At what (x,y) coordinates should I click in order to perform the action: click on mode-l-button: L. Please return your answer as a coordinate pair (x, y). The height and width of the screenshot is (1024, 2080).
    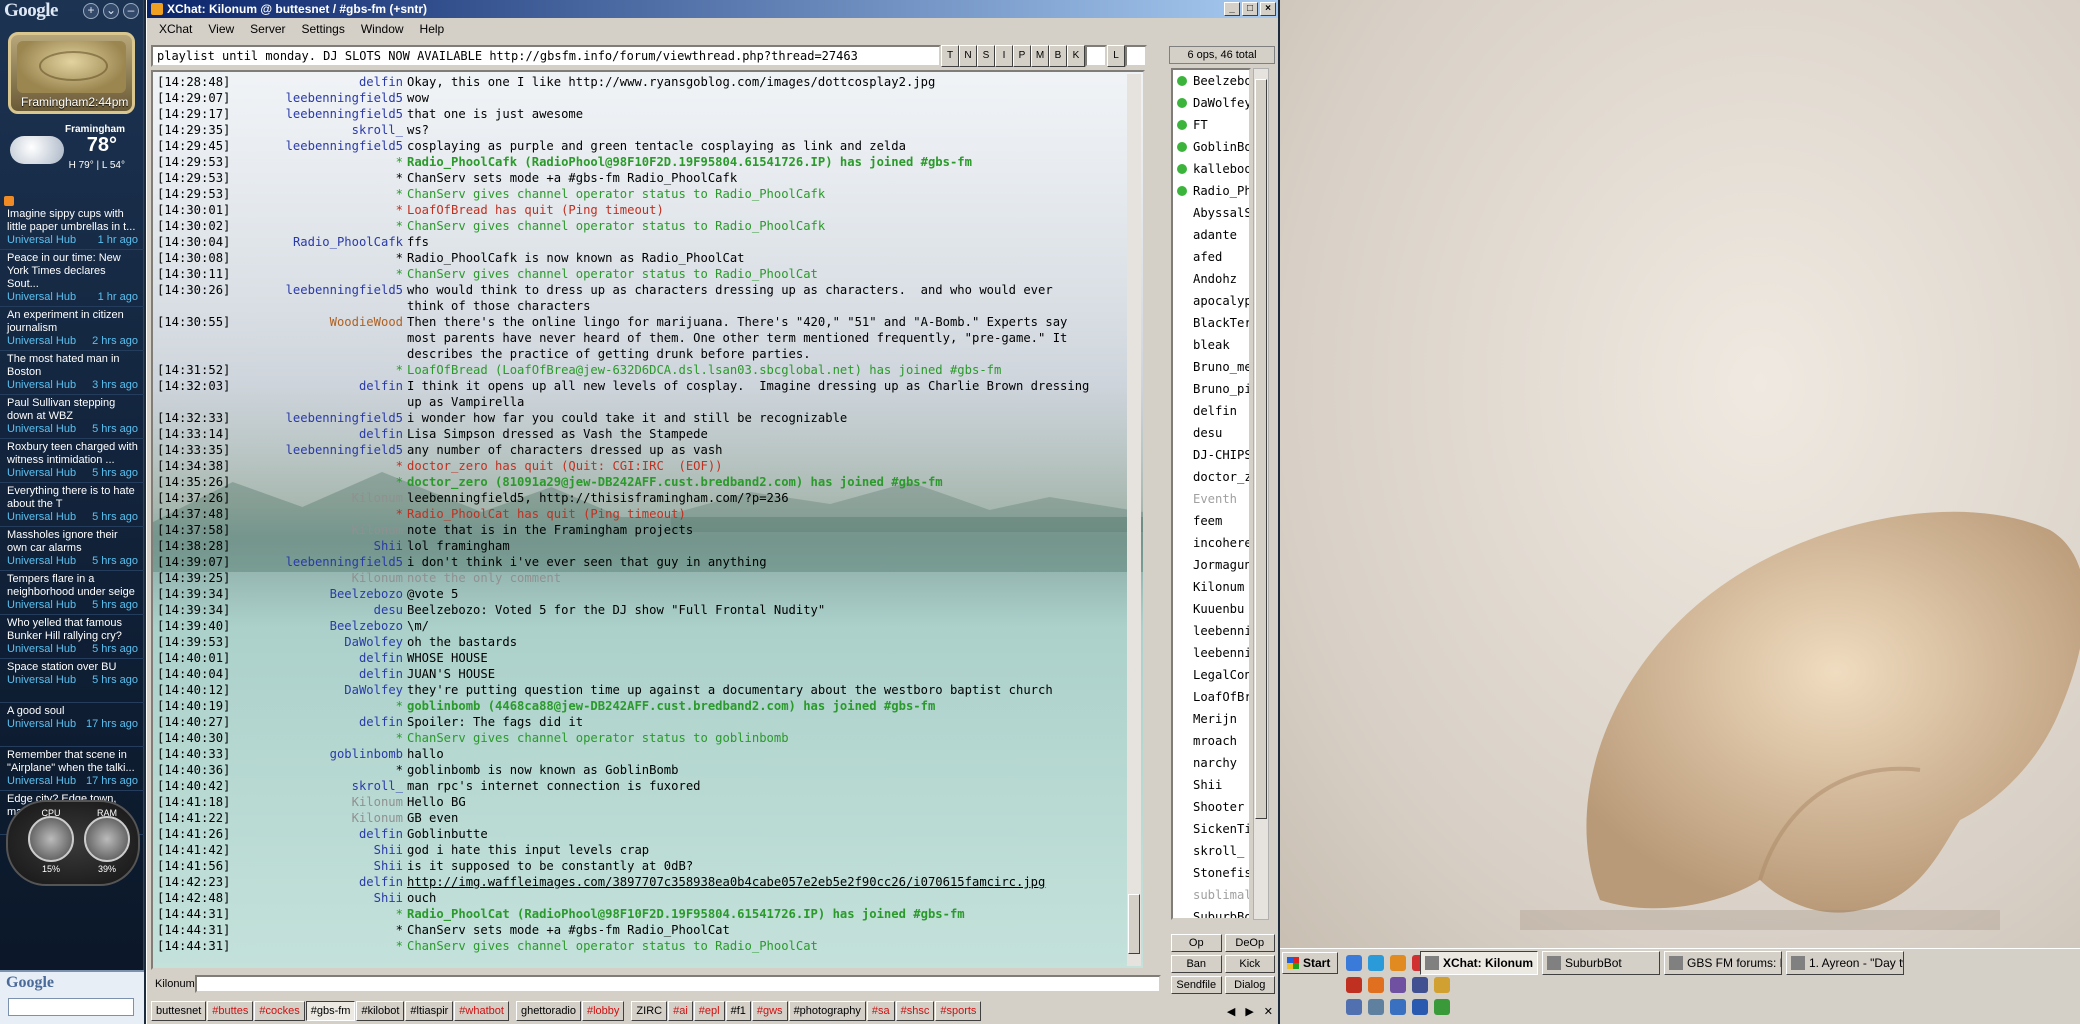
    Looking at the image, I should click on (1116, 56).